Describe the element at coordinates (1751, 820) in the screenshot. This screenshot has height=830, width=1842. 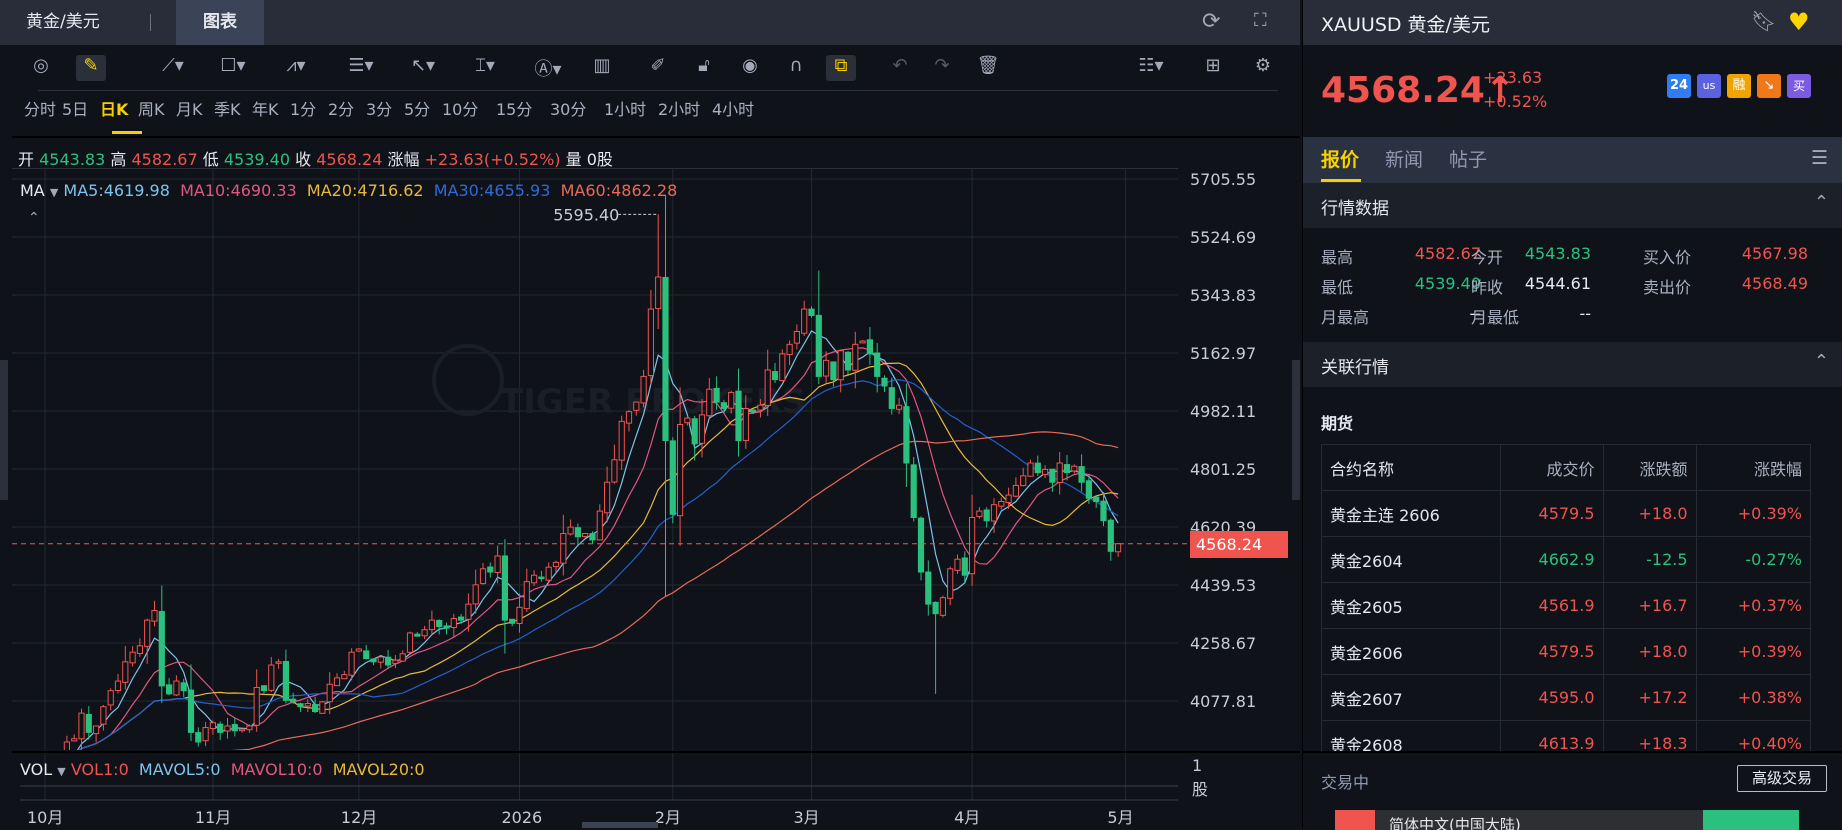
I see `buy-button` at that location.